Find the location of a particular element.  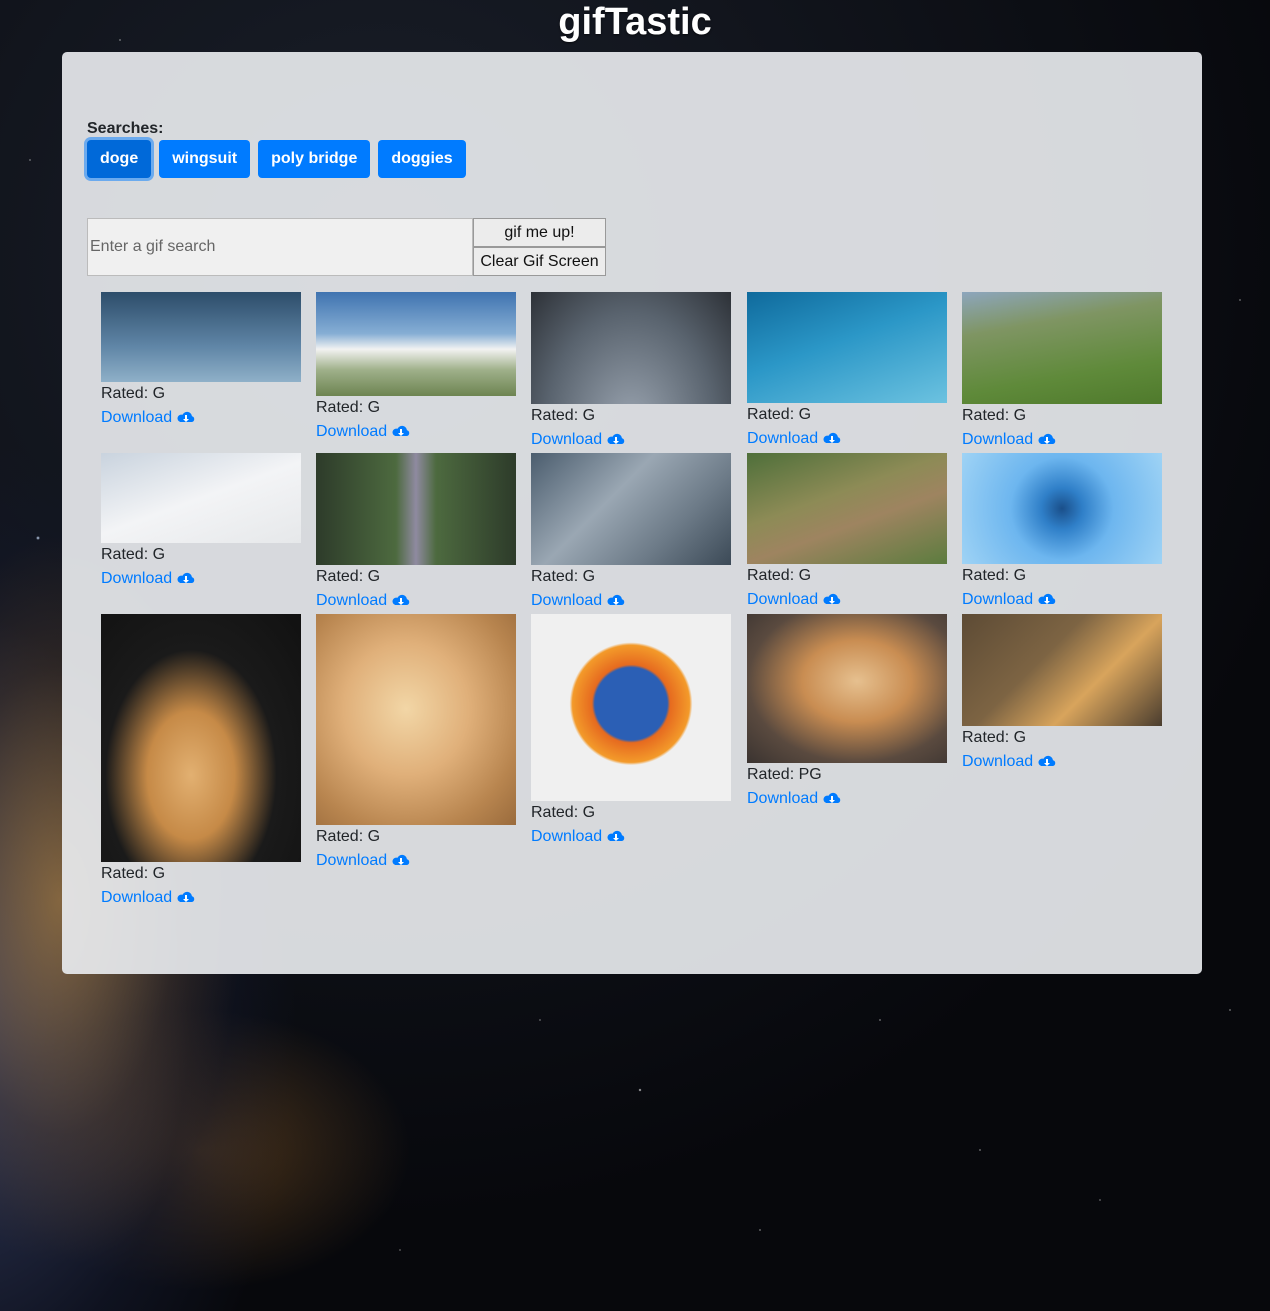

gif-search-input is located at coordinates (280, 247).